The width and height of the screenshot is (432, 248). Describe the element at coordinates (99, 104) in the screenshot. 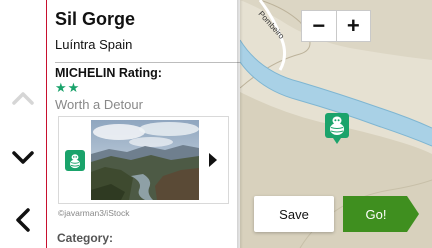

I see `rating-description: Worth a Detour` at that location.